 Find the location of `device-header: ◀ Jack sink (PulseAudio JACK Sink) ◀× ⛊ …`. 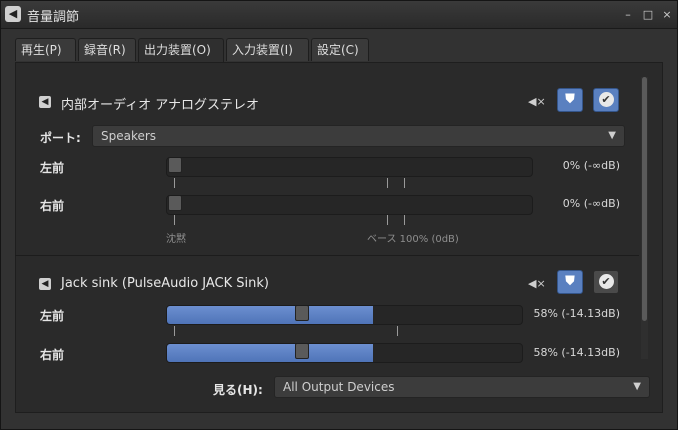

device-header: ◀ Jack sink (PulseAudio JACK Sink) ◀× ⛊ … is located at coordinates (339, 282).